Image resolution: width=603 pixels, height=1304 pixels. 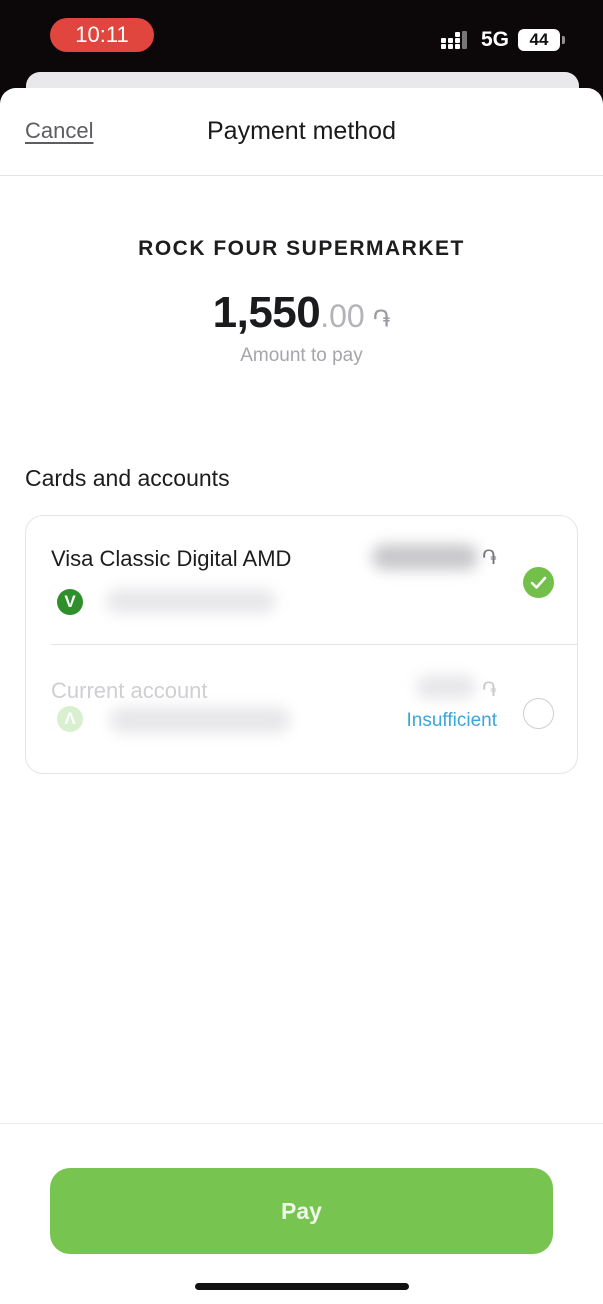 I want to click on battery-cap, so click(x=563, y=40).